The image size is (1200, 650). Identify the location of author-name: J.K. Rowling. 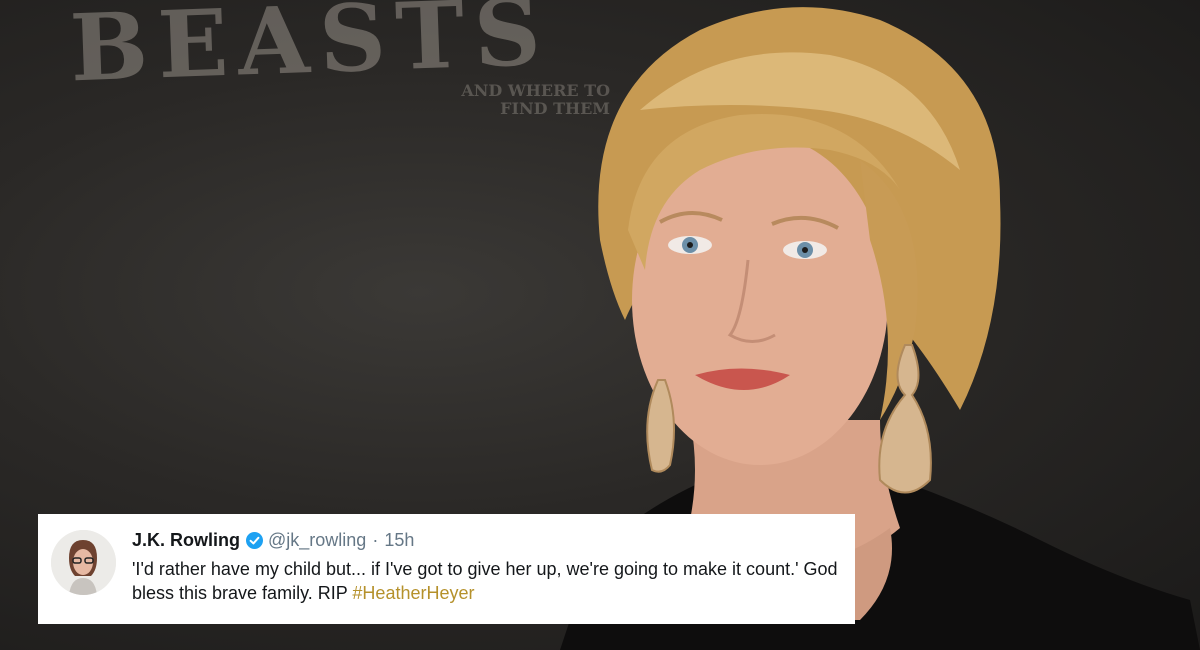
(186, 540).